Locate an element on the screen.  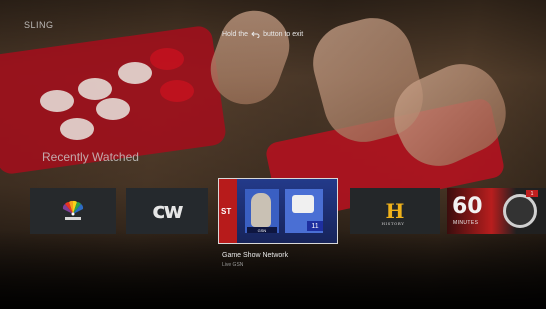
channel-tile-60-minutes: 60 MINUTES 1 is located at coordinates (496, 211).